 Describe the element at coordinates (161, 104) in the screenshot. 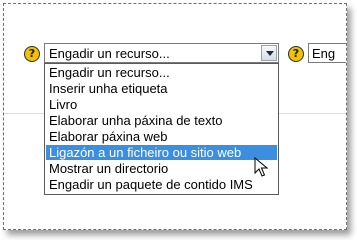

I see `dropdown-option: Livro` at that location.